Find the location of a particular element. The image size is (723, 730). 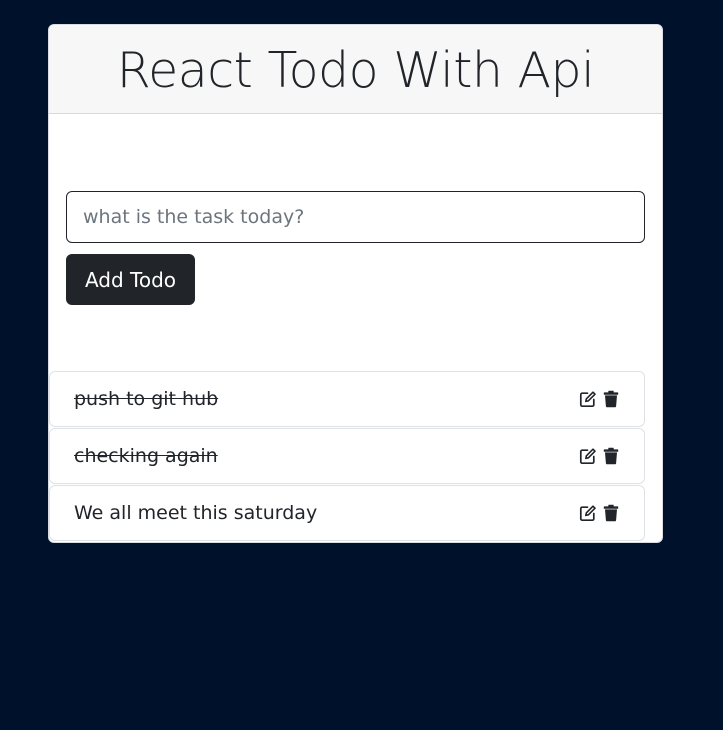

add-todo-button: Add Todo is located at coordinates (130, 279).